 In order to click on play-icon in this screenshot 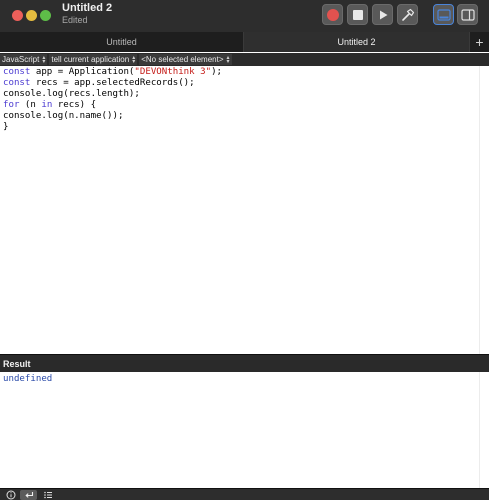, I will do `click(383, 14)`.